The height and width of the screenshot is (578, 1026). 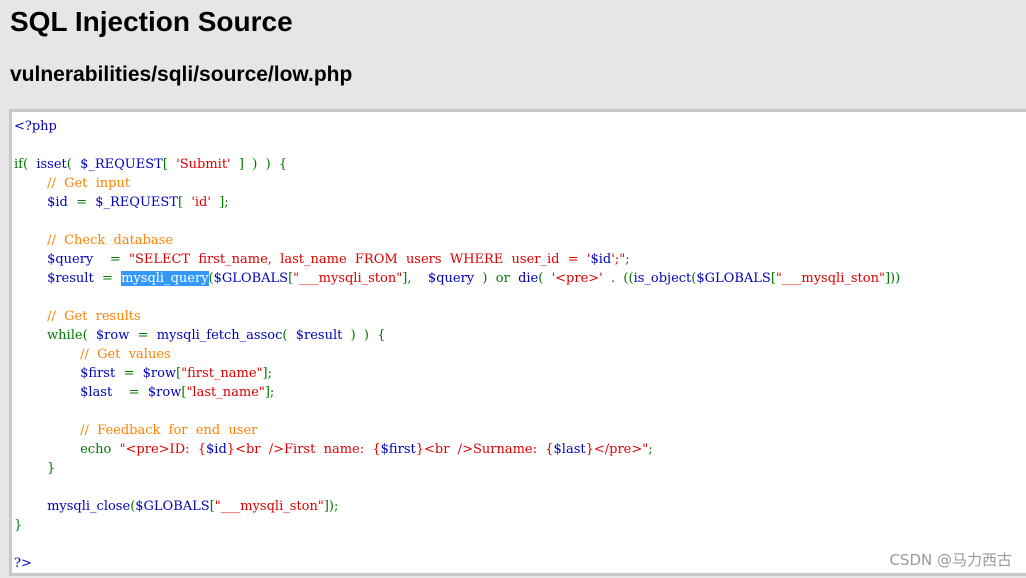 What do you see at coordinates (201, 202) in the screenshot?
I see `code-token: 'id'` at bounding box center [201, 202].